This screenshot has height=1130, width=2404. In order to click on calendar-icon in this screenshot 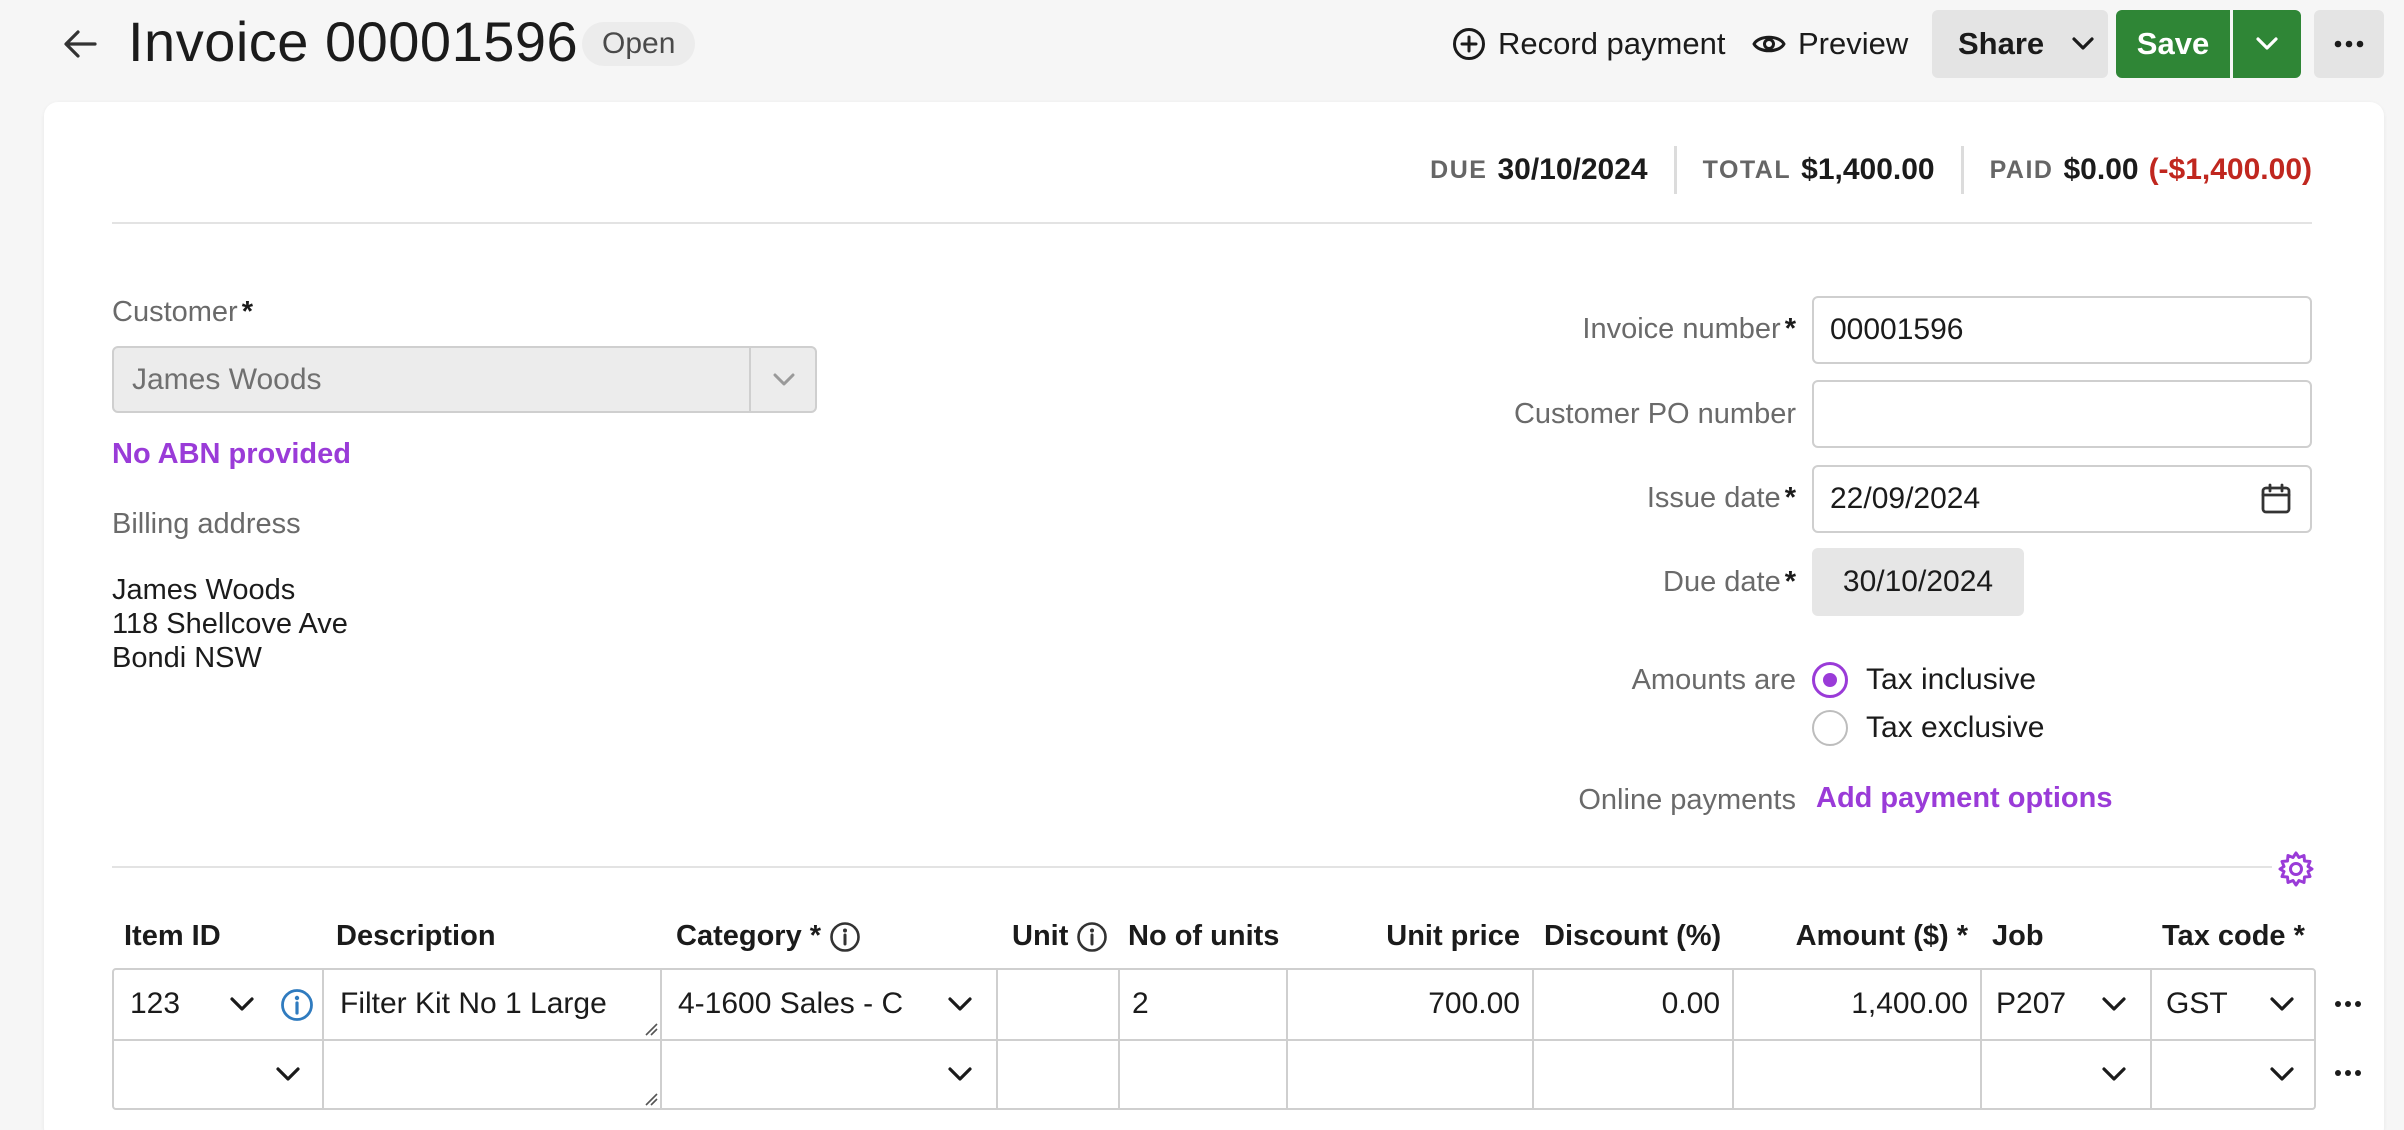, I will do `click(2276, 499)`.